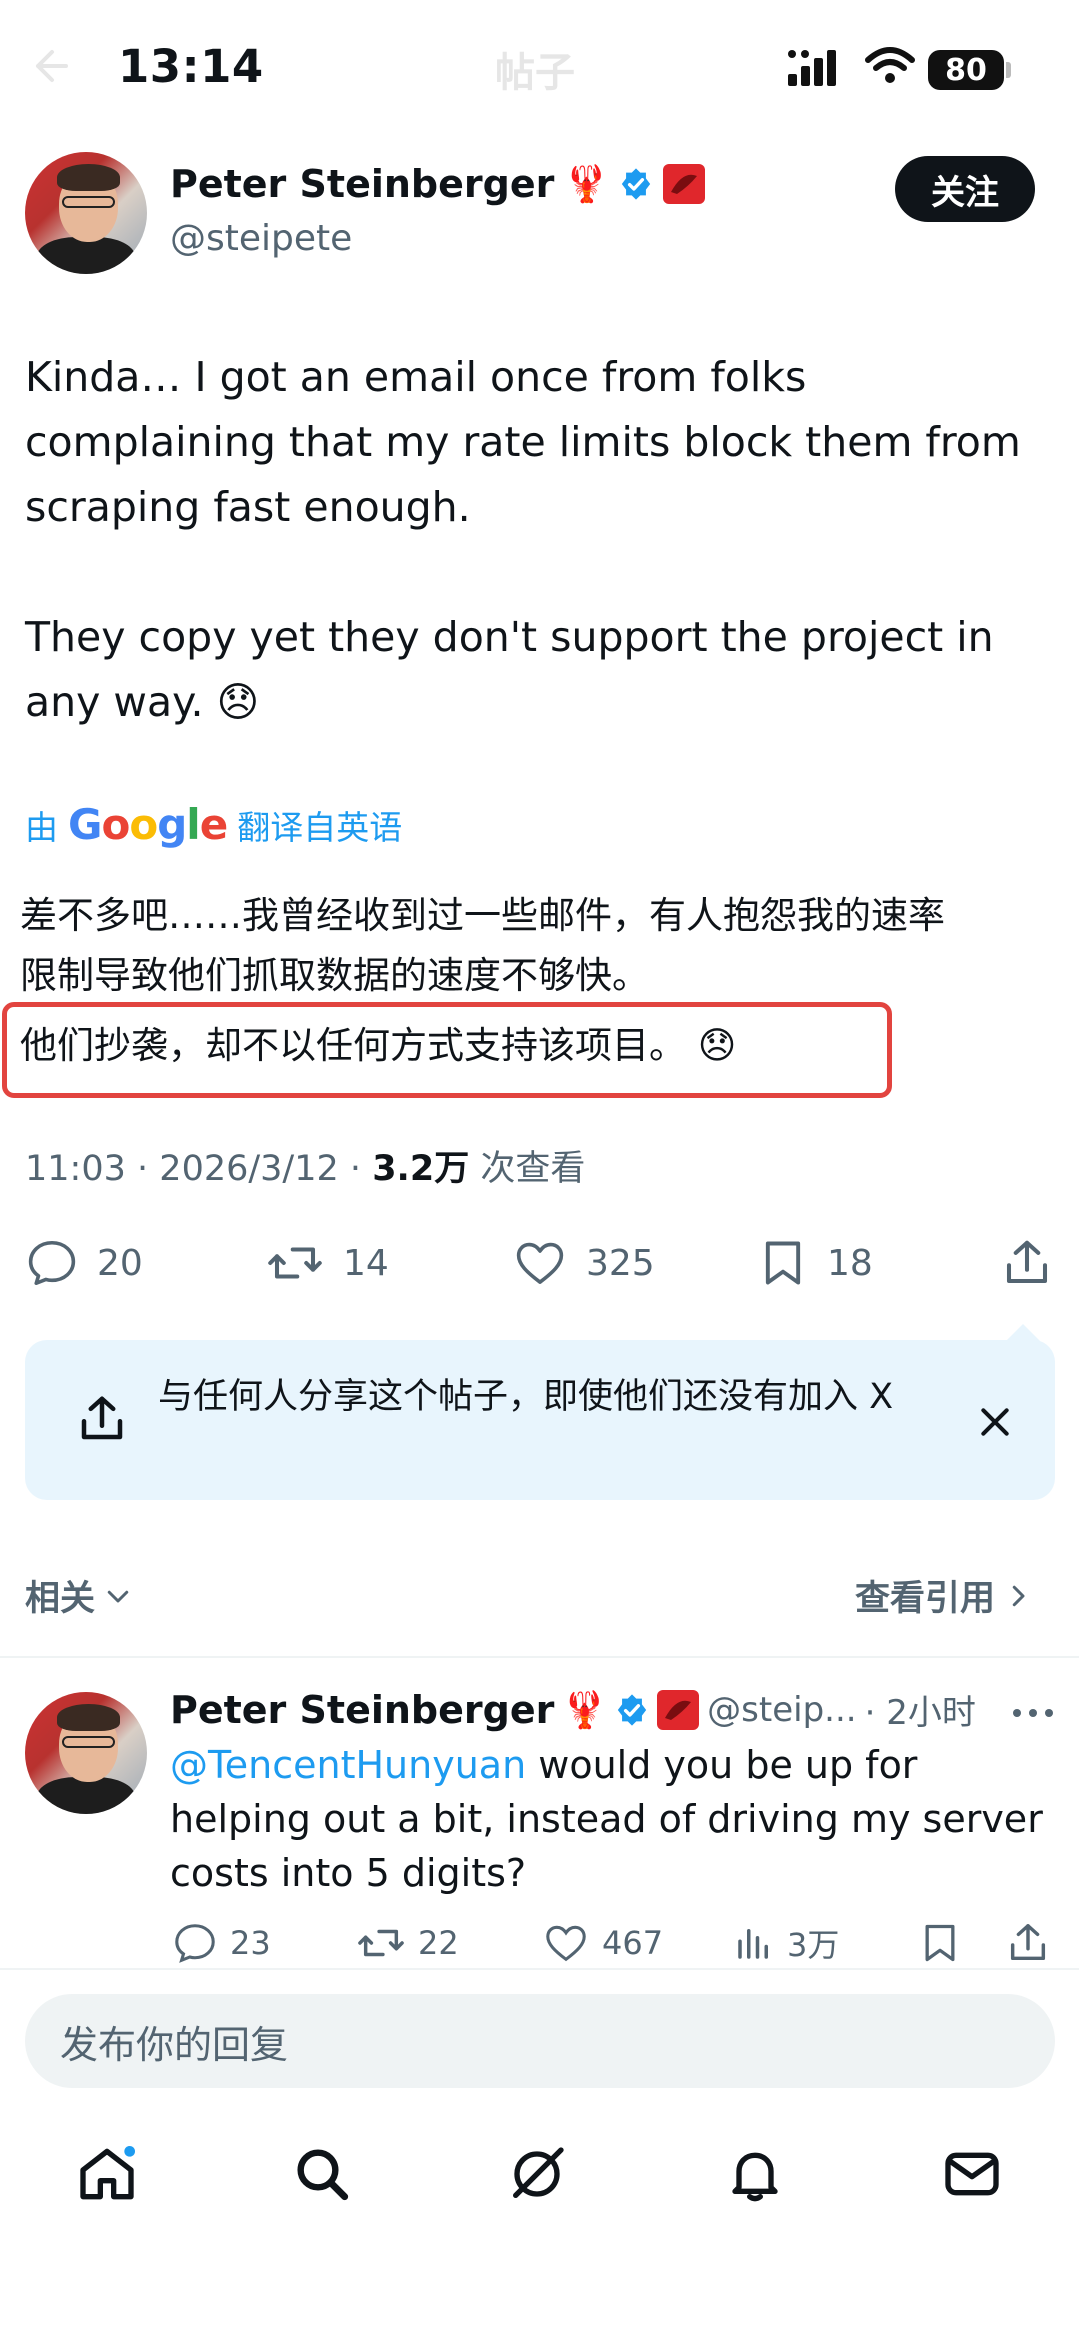 The image size is (1079, 2336). Describe the element at coordinates (890, 66) in the screenshot. I see `wifi-icon` at that location.